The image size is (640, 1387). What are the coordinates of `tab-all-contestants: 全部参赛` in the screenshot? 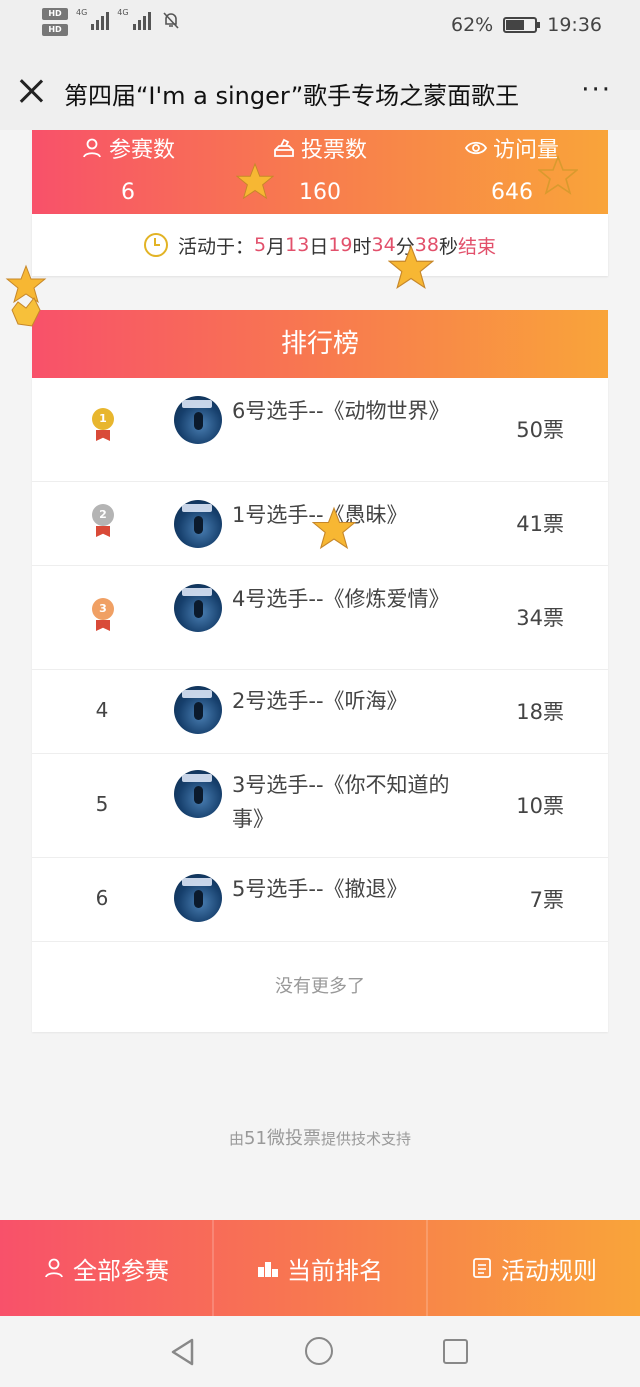 It's located at (106, 1268).